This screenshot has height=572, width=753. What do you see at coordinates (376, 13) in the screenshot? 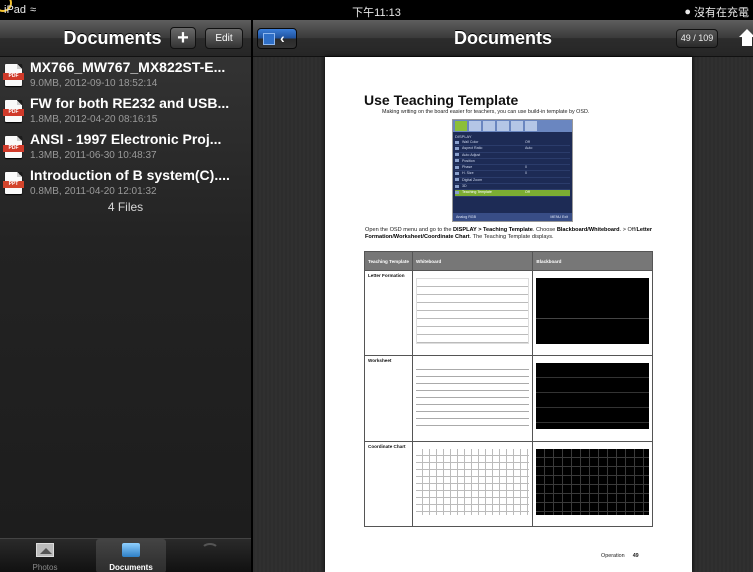
I see `clock: 下午11:13` at bounding box center [376, 13].